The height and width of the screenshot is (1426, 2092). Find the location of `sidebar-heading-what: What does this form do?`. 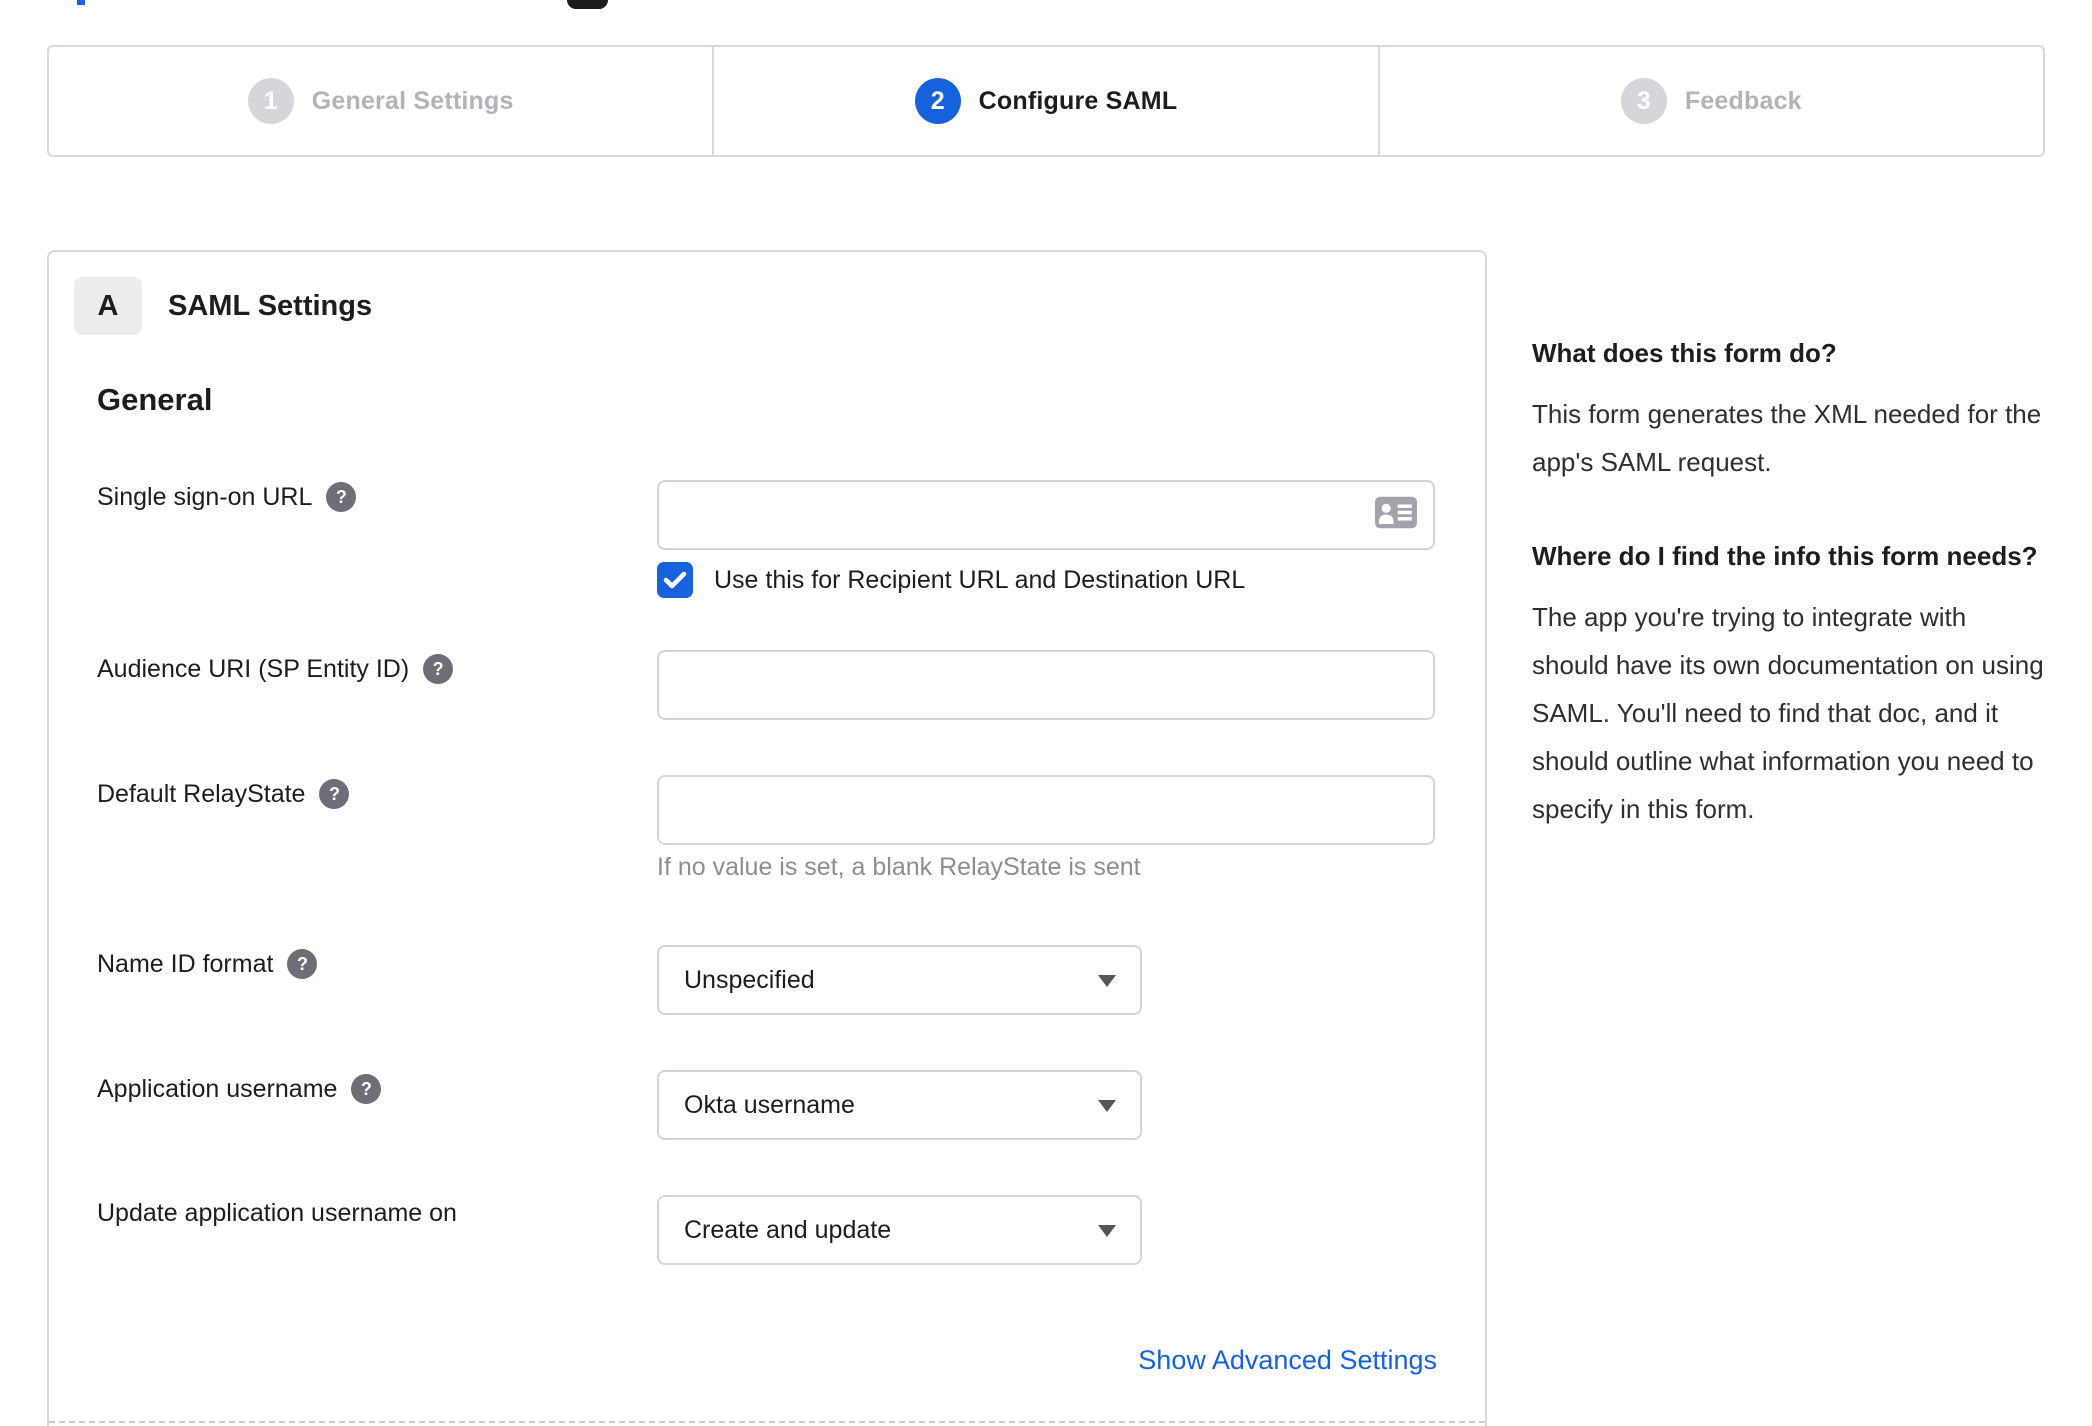

sidebar-heading-what: What does this form do? is located at coordinates (1684, 353).